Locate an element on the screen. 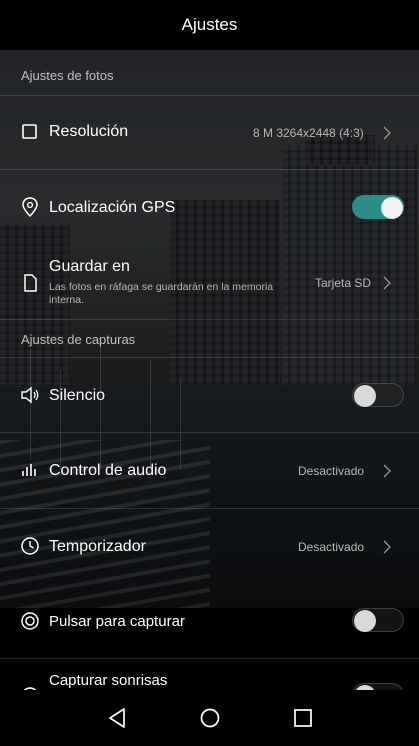 The height and width of the screenshot is (746, 419). silence-label: Silencio is located at coordinates (77, 395).